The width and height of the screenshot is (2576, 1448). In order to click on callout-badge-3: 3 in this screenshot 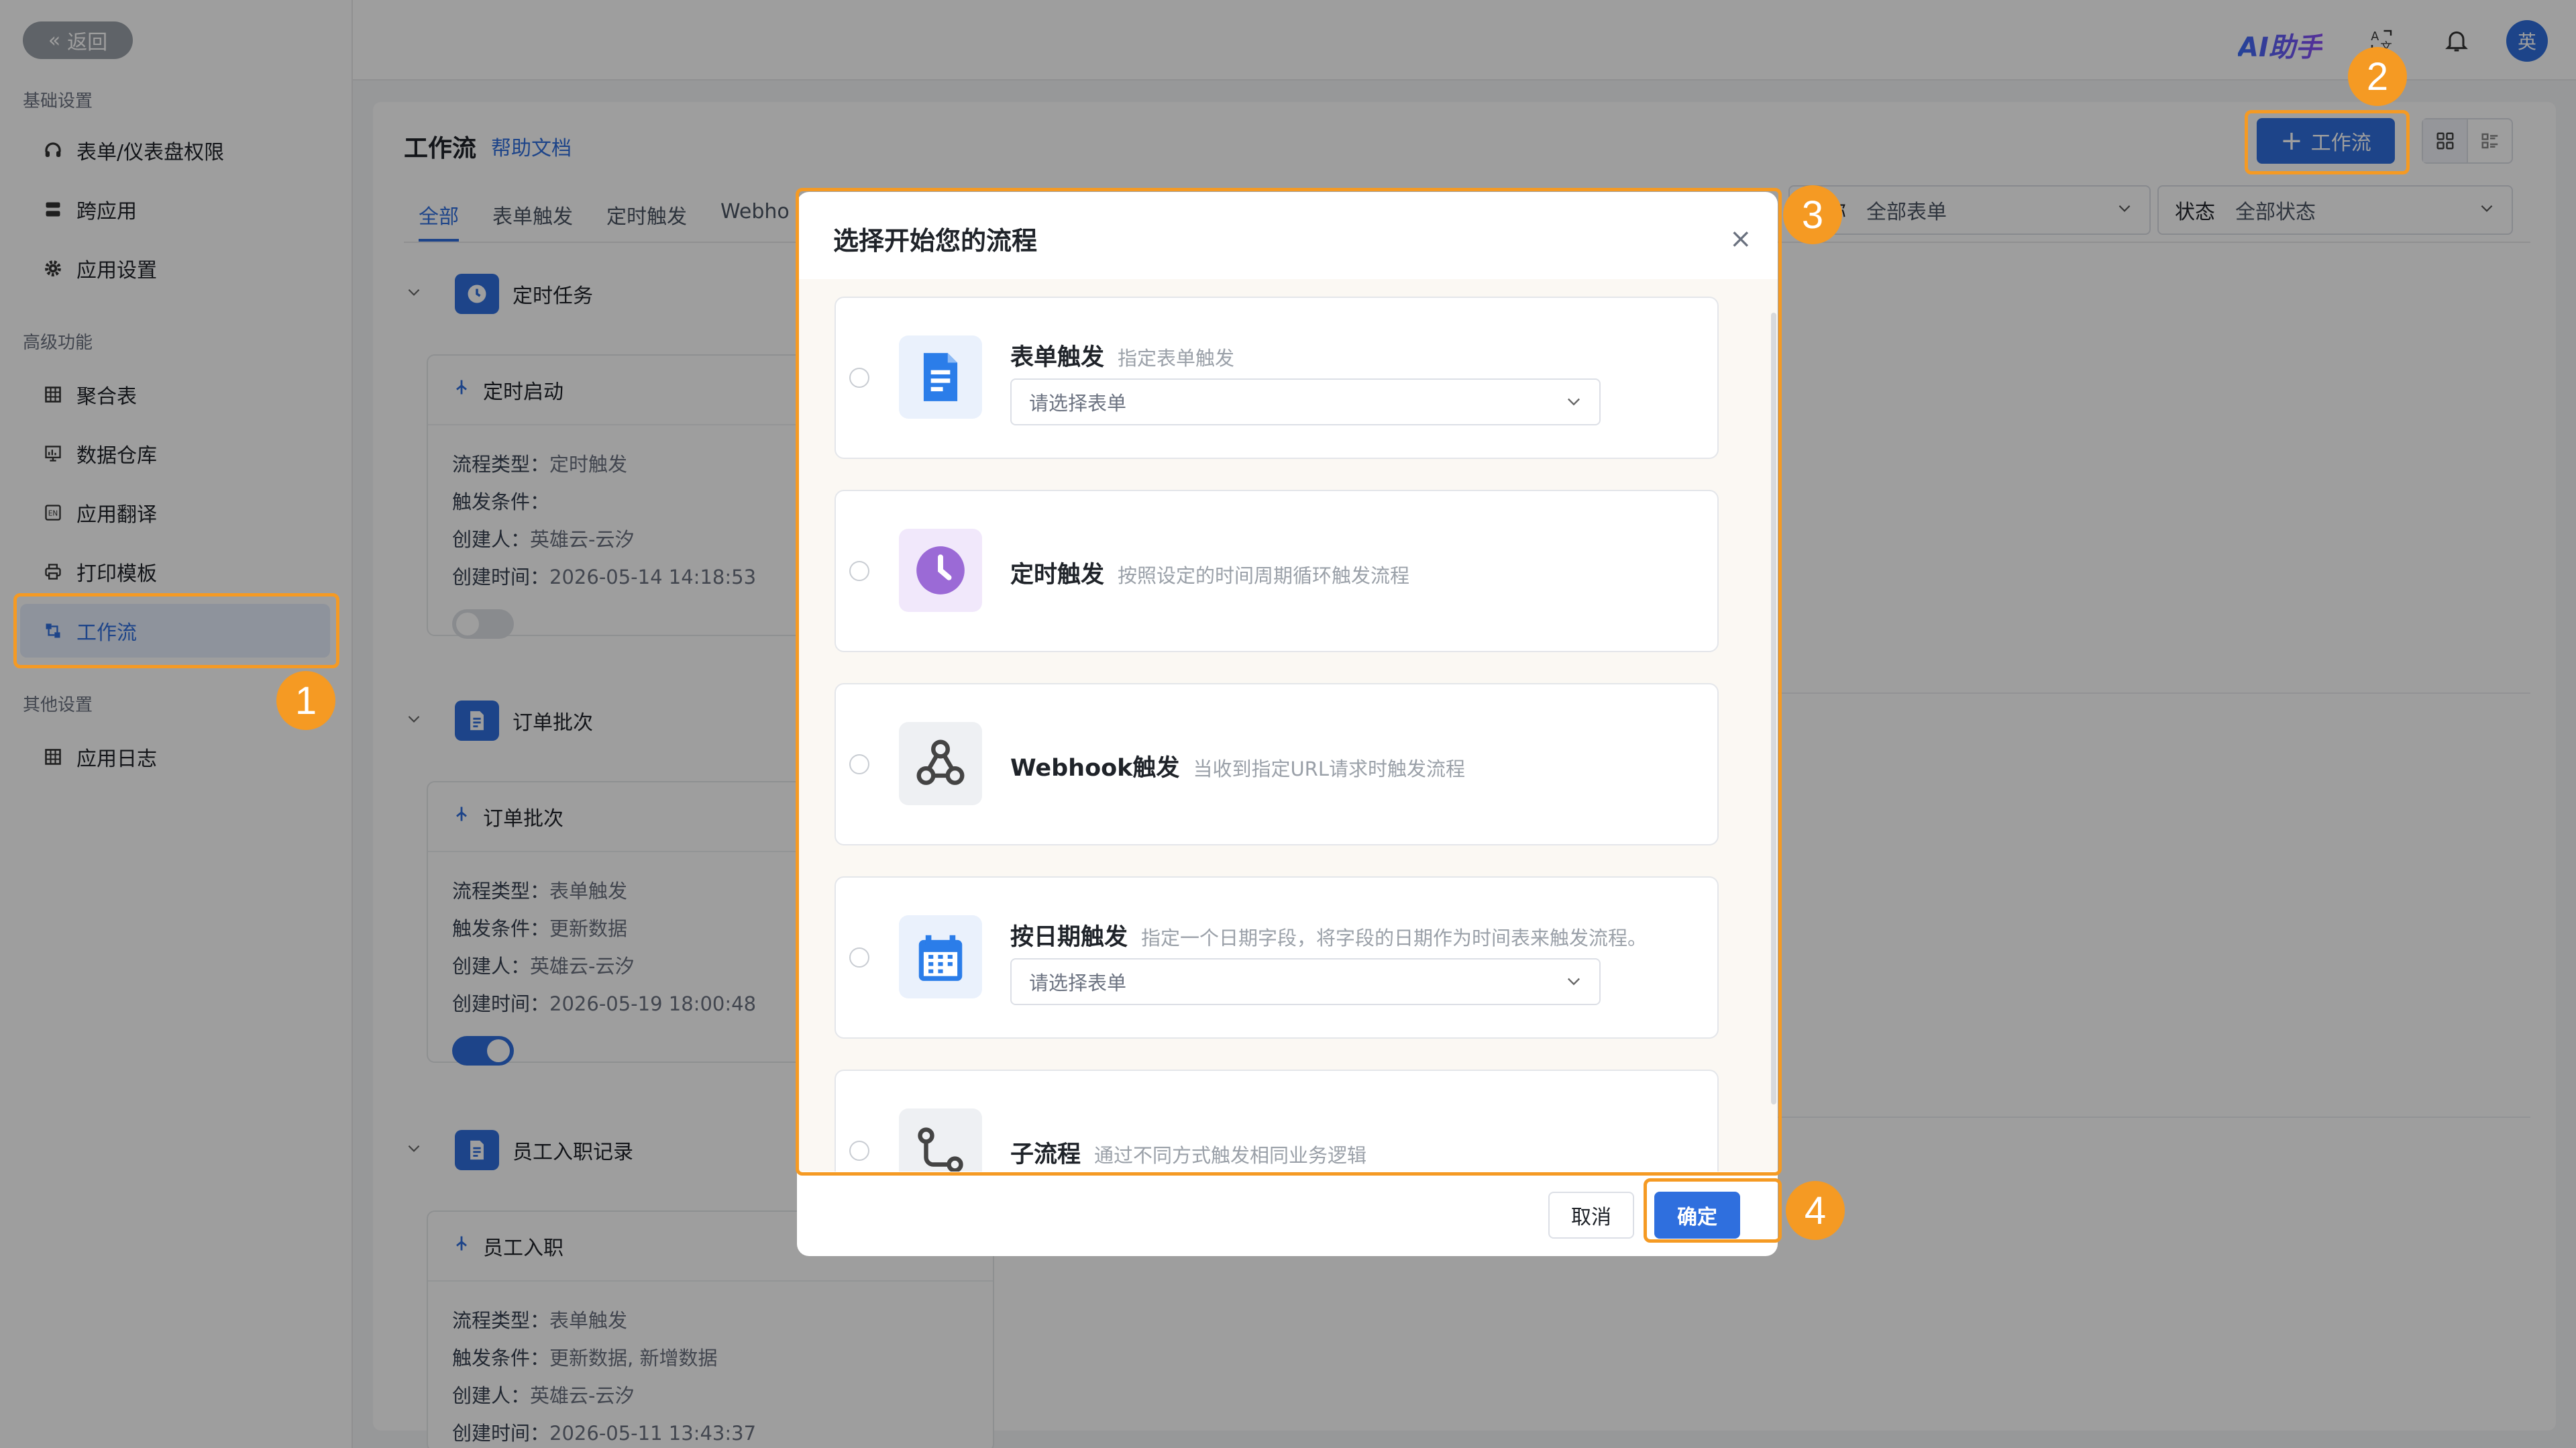, I will do `click(1812, 214)`.